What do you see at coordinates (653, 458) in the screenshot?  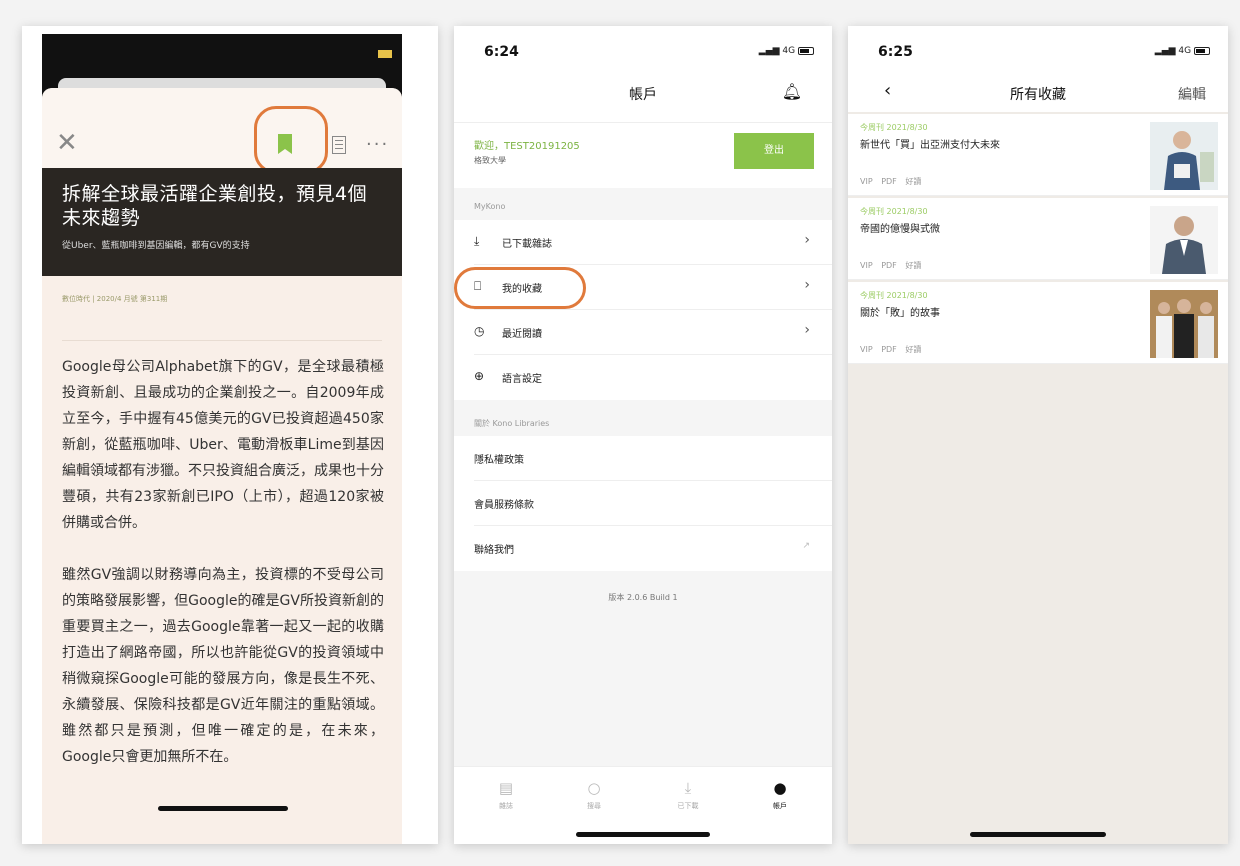 I see `menu-item-privacy: 隱私權政策` at bounding box center [653, 458].